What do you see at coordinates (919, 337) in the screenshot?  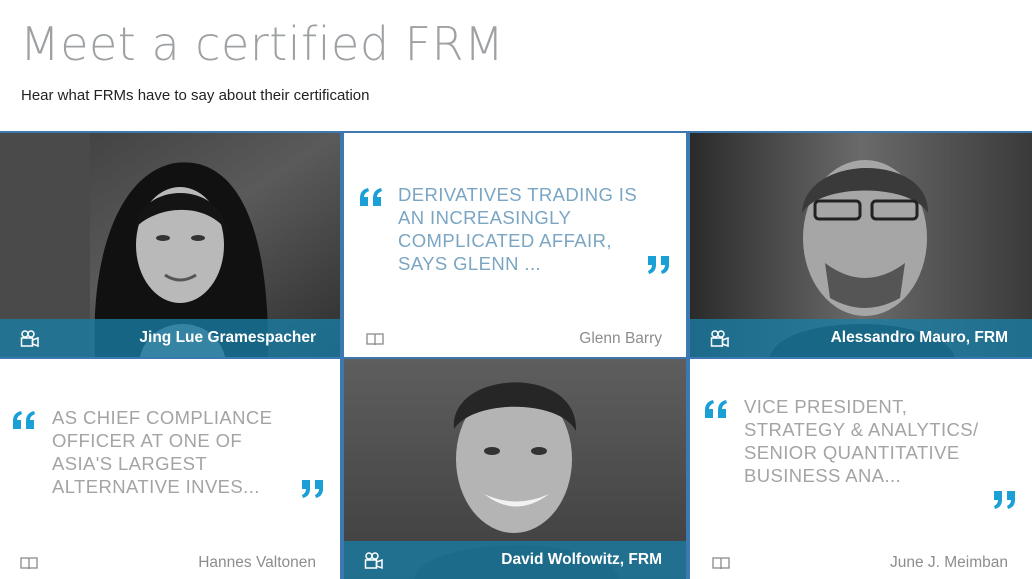 I see `person-name: Alessandro Mauro, FRM` at bounding box center [919, 337].